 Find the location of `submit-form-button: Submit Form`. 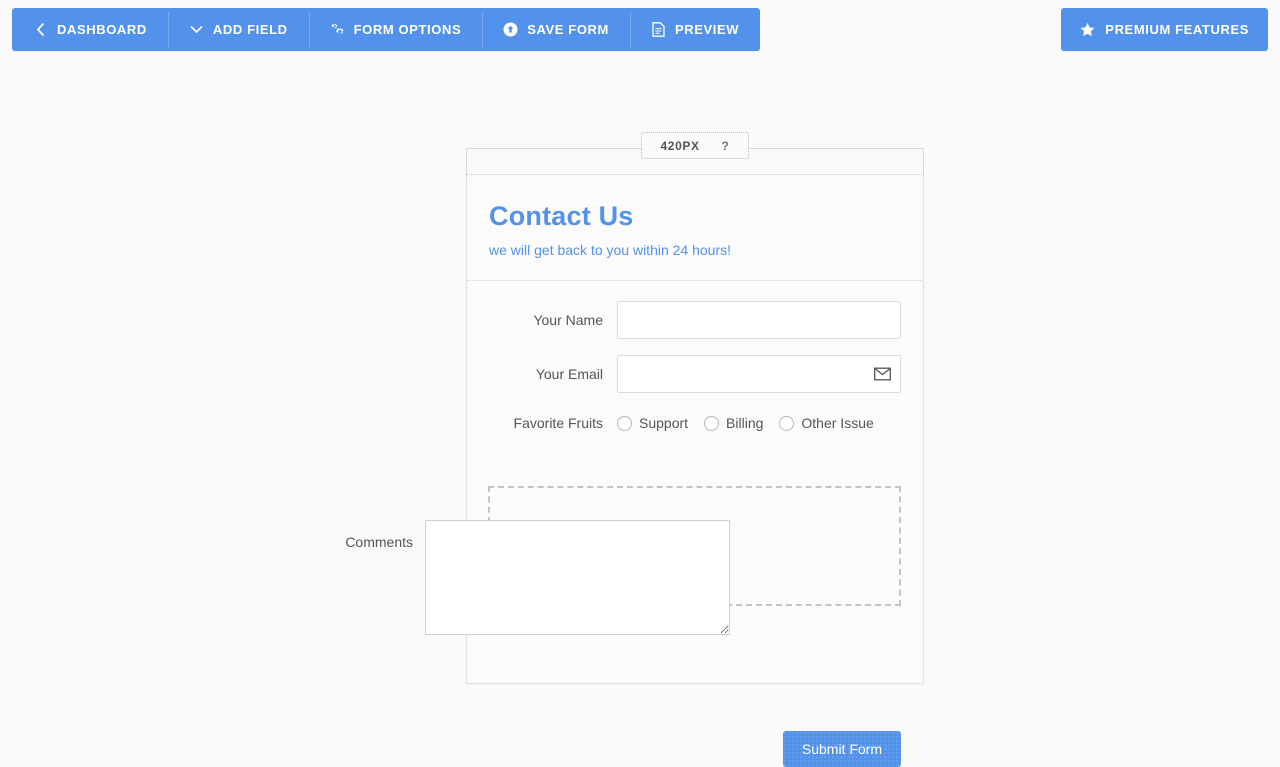

submit-form-button: Submit Form is located at coordinates (841, 749).